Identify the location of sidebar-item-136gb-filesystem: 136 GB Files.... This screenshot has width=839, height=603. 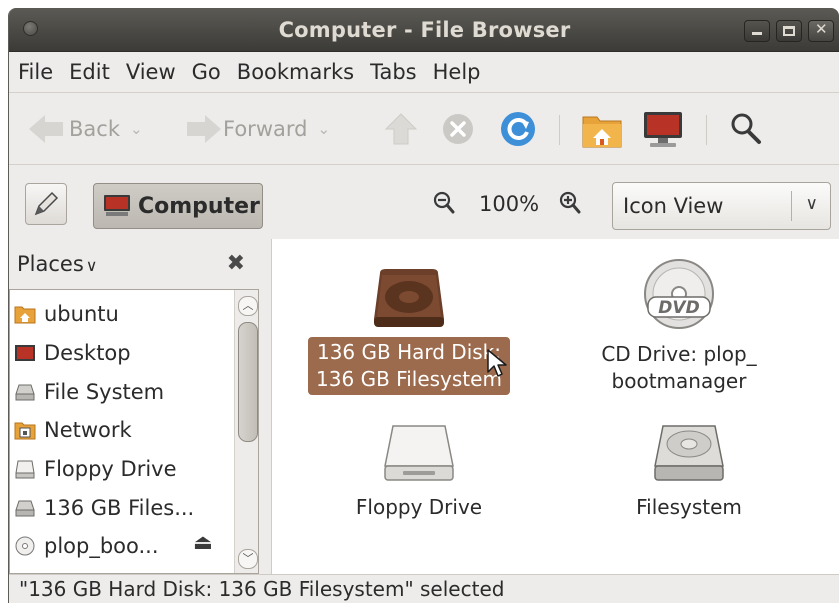
(104, 508).